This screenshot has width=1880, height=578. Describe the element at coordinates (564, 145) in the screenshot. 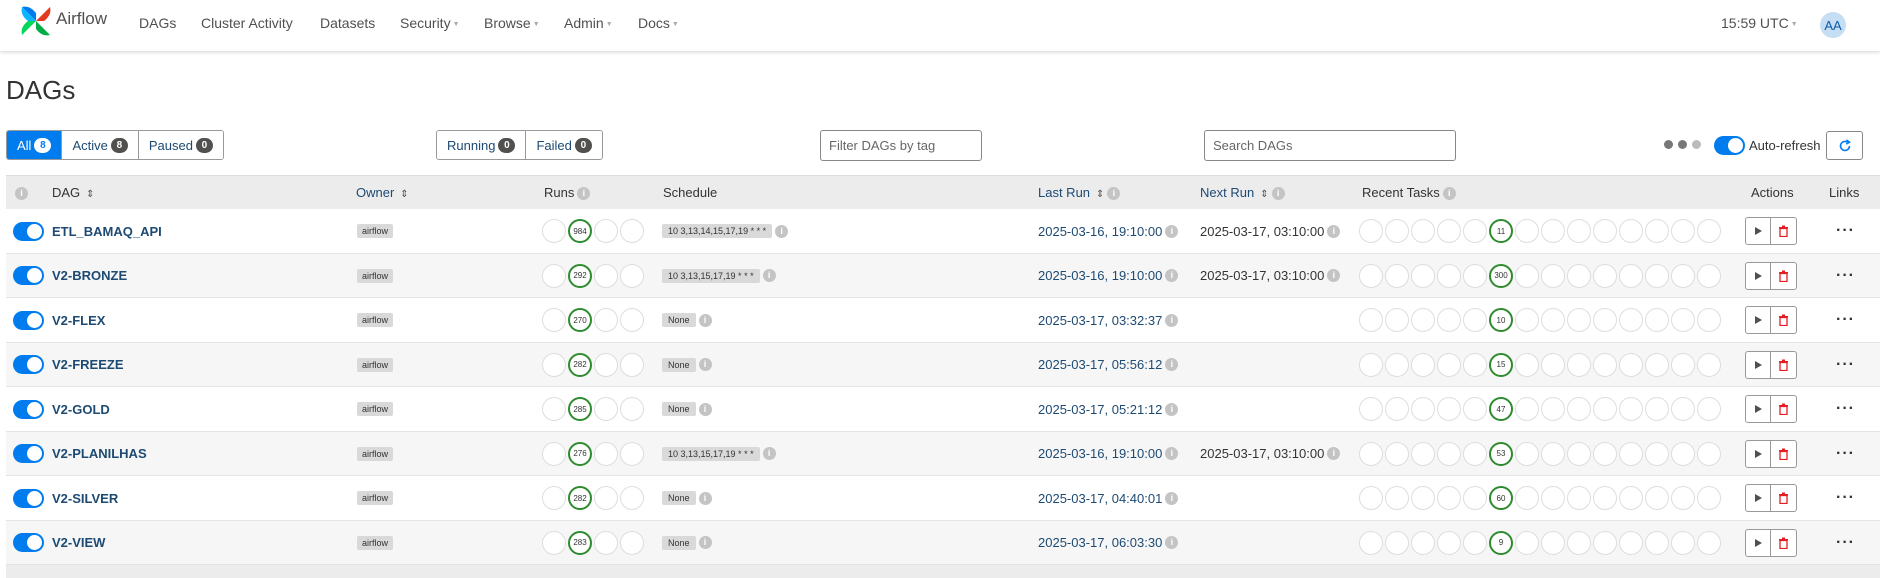

I see `filter-failed-button: Failed 0` at that location.